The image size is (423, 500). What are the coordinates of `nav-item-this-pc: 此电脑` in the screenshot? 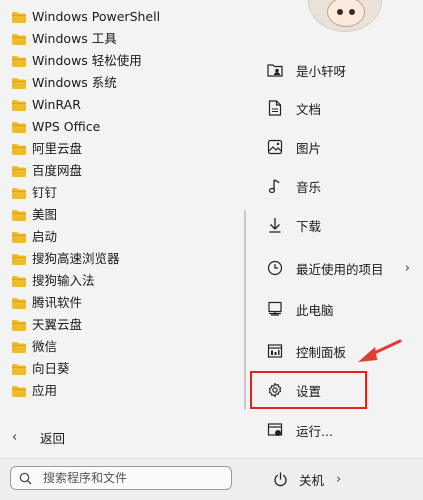 It's located at (341, 309).